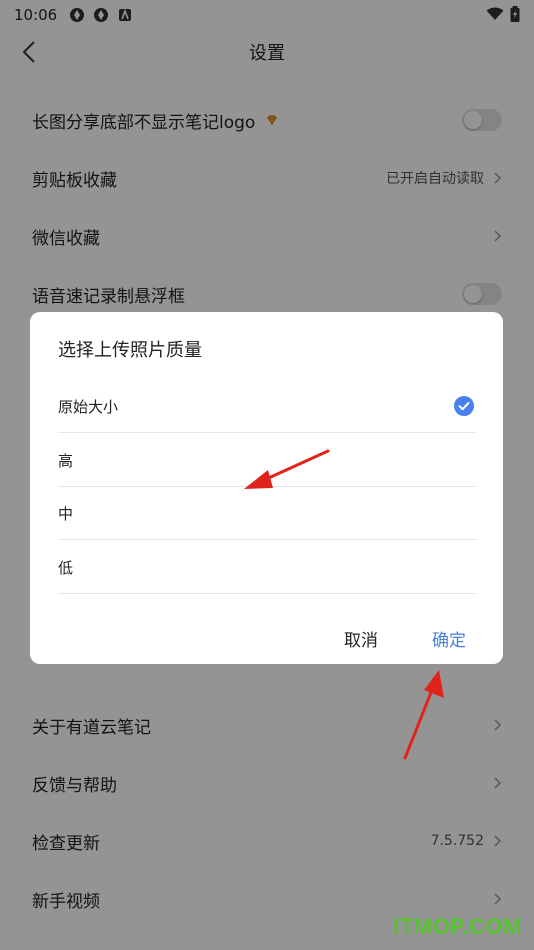 This screenshot has height=950, width=534. What do you see at coordinates (457, 926) in the screenshot?
I see `watermark-text: ITMOP.COM` at bounding box center [457, 926].